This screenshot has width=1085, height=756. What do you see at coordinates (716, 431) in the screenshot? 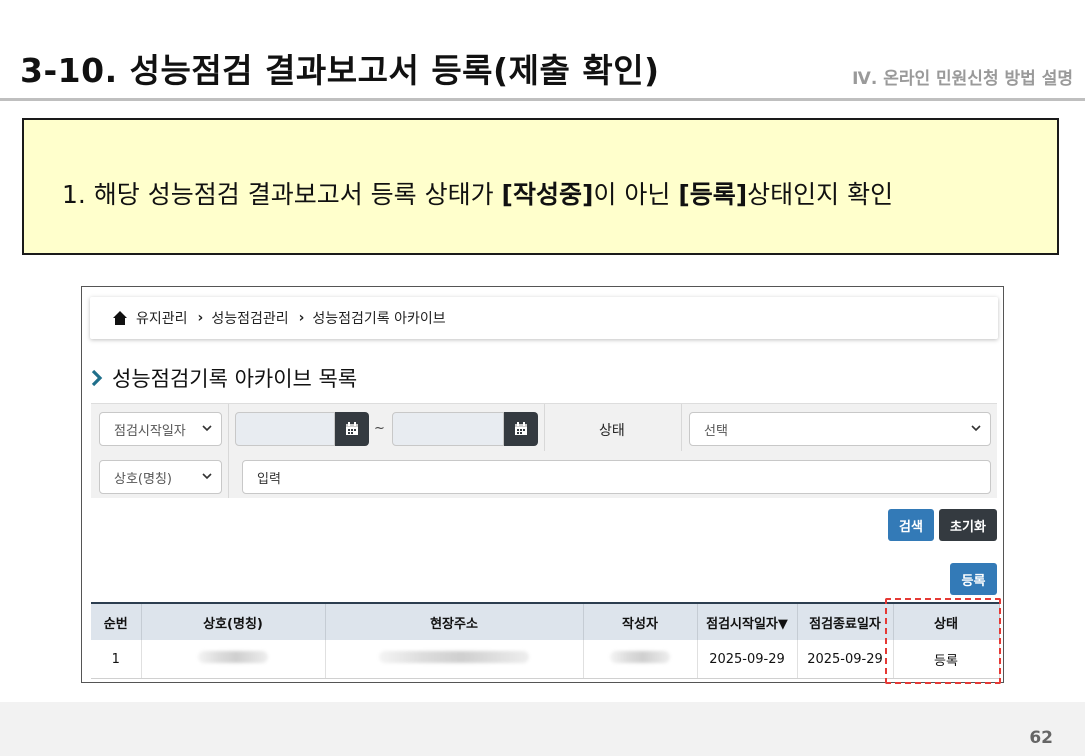
I see `state-select-value: 선택` at bounding box center [716, 431].